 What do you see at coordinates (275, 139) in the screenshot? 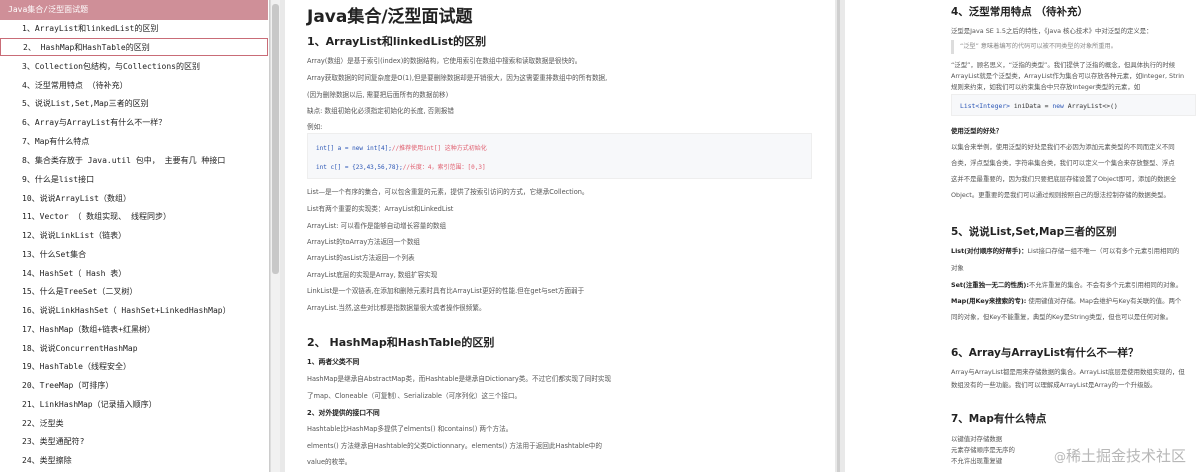
I see `scrollbar-thumb` at bounding box center [275, 139].